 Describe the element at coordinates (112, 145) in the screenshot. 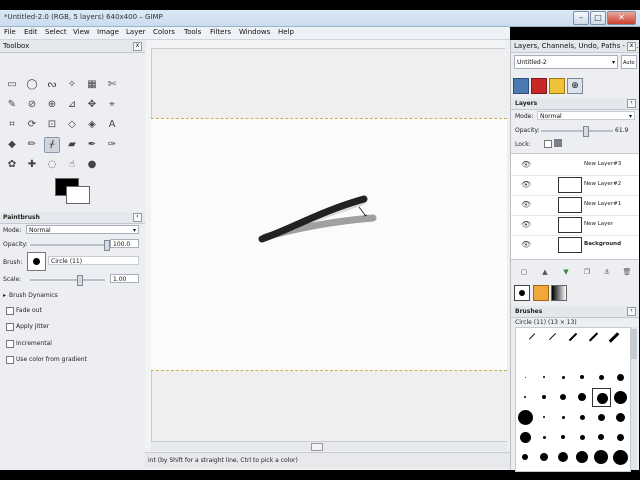

I see `ink-icon: ✑` at that location.